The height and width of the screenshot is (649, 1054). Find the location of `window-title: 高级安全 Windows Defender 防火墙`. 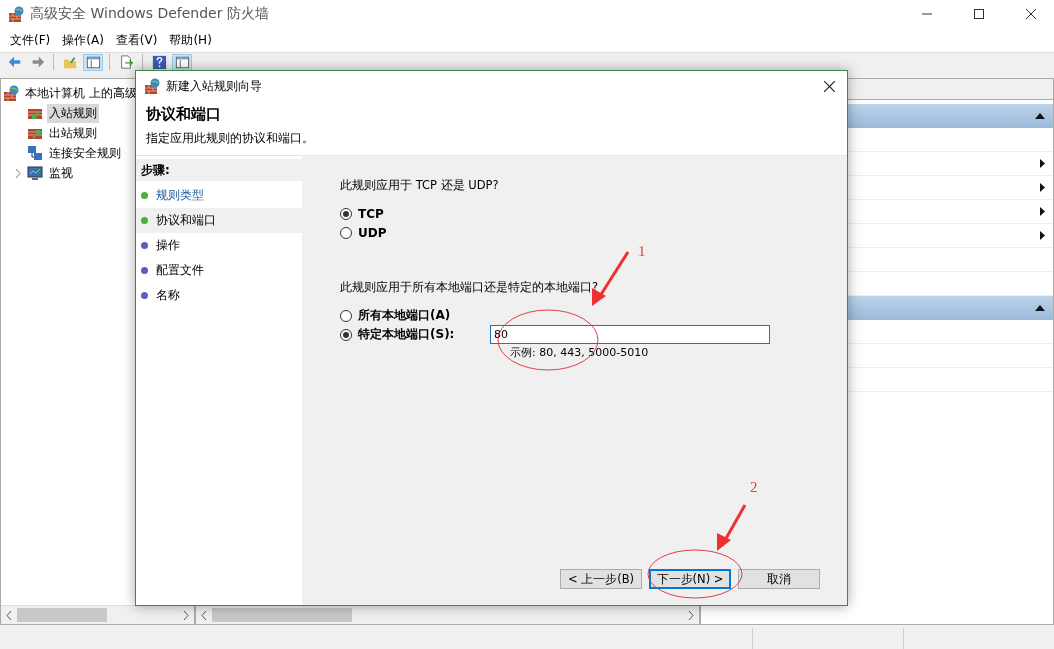

window-title: 高级安全 Windows Defender 防火墙 is located at coordinates (150, 14).